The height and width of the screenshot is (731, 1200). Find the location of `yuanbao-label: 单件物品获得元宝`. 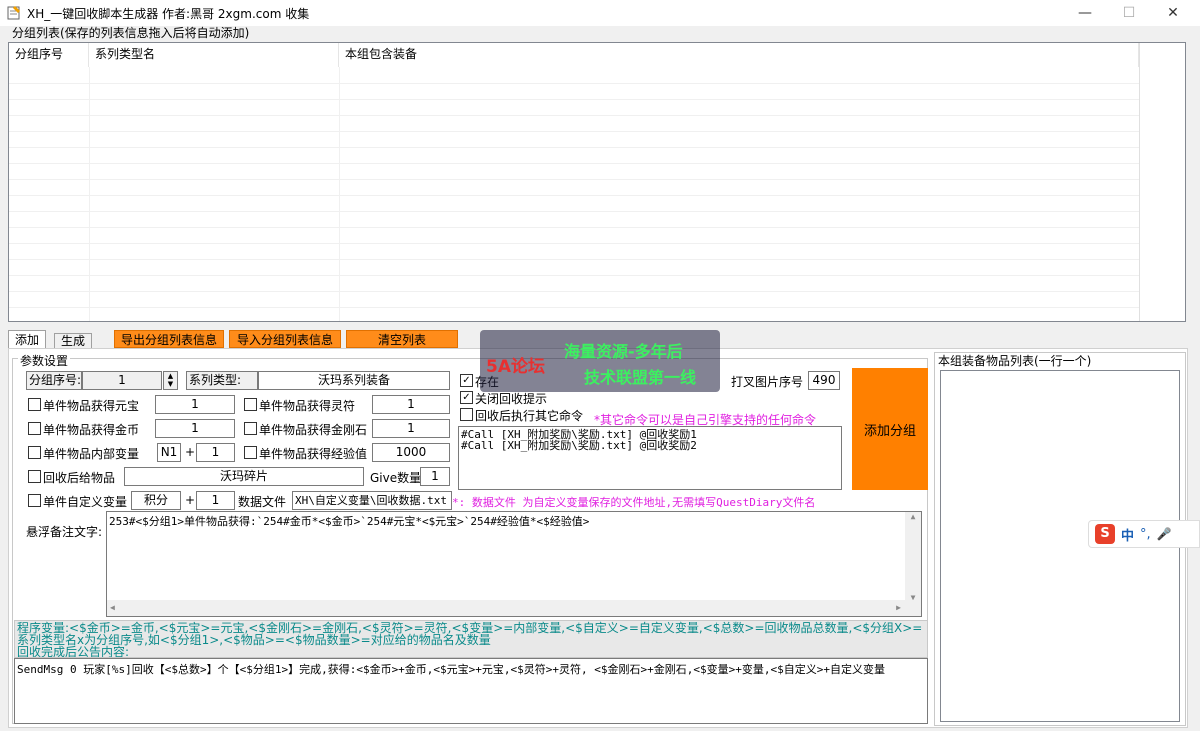

yuanbao-label: 单件物品获得元宝 is located at coordinates (91, 406).